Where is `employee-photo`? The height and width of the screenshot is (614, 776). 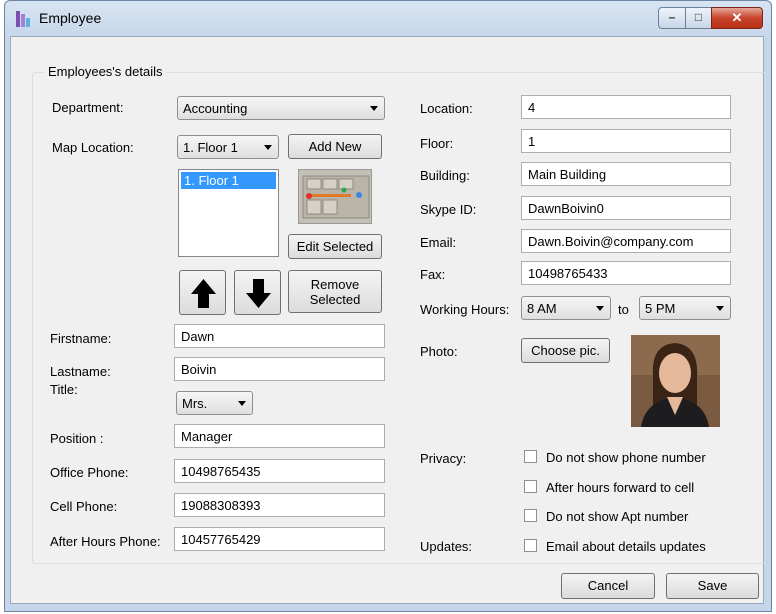 employee-photo is located at coordinates (675, 381).